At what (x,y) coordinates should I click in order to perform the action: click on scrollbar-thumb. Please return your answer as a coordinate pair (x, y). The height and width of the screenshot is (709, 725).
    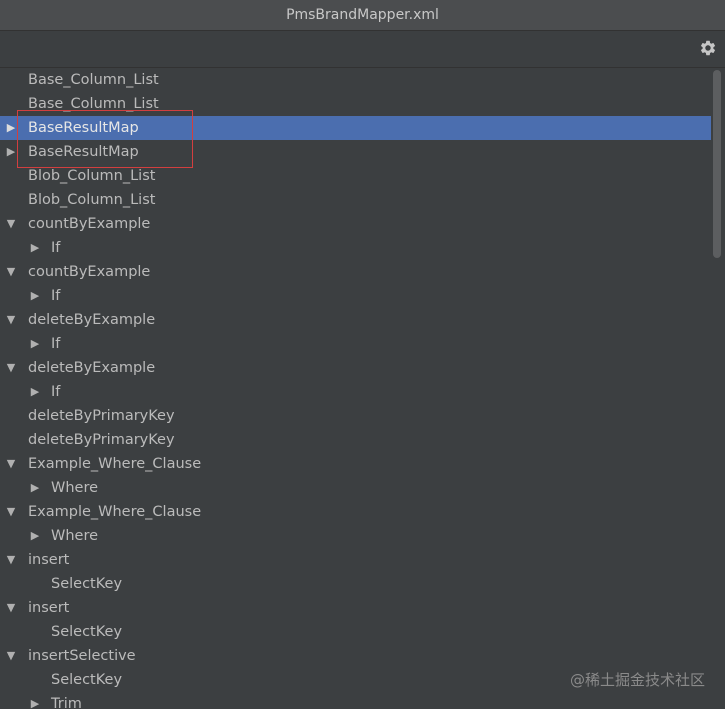
    Looking at the image, I should click on (717, 164).